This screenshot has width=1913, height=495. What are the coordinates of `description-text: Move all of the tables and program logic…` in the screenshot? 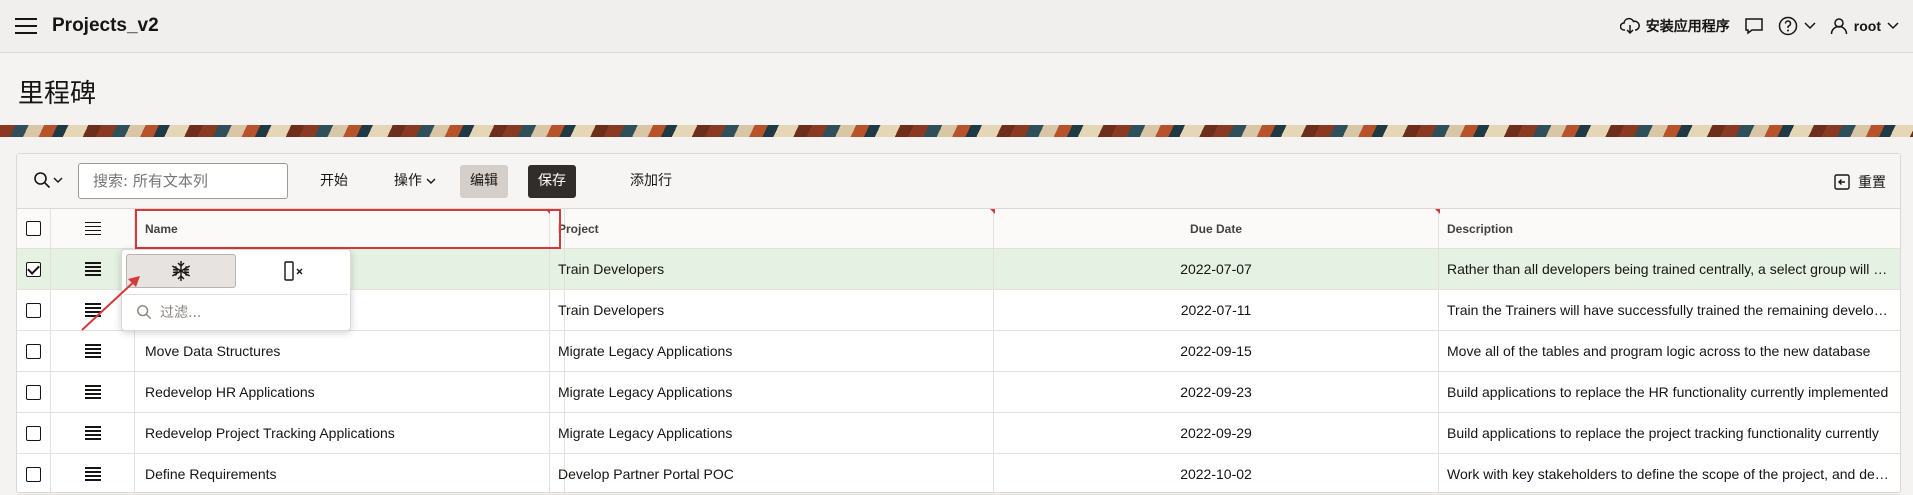 It's located at (1659, 351).